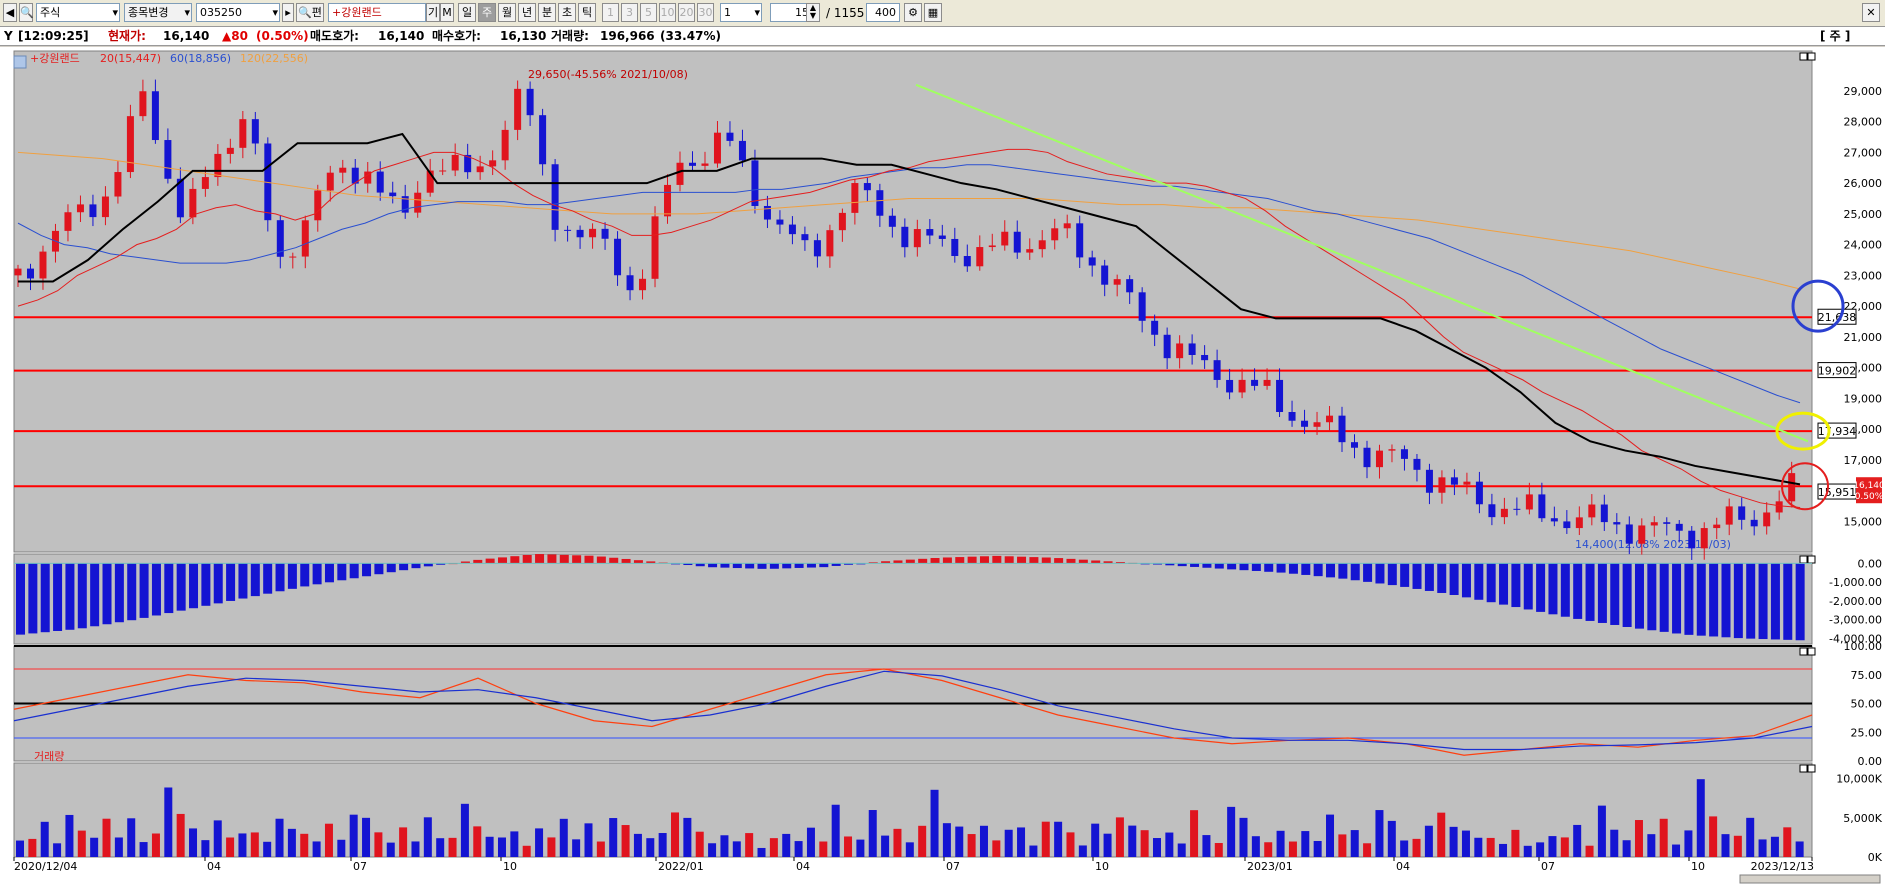 The width and height of the screenshot is (1885, 885). I want to click on gi-button: 기, so click(433, 12).